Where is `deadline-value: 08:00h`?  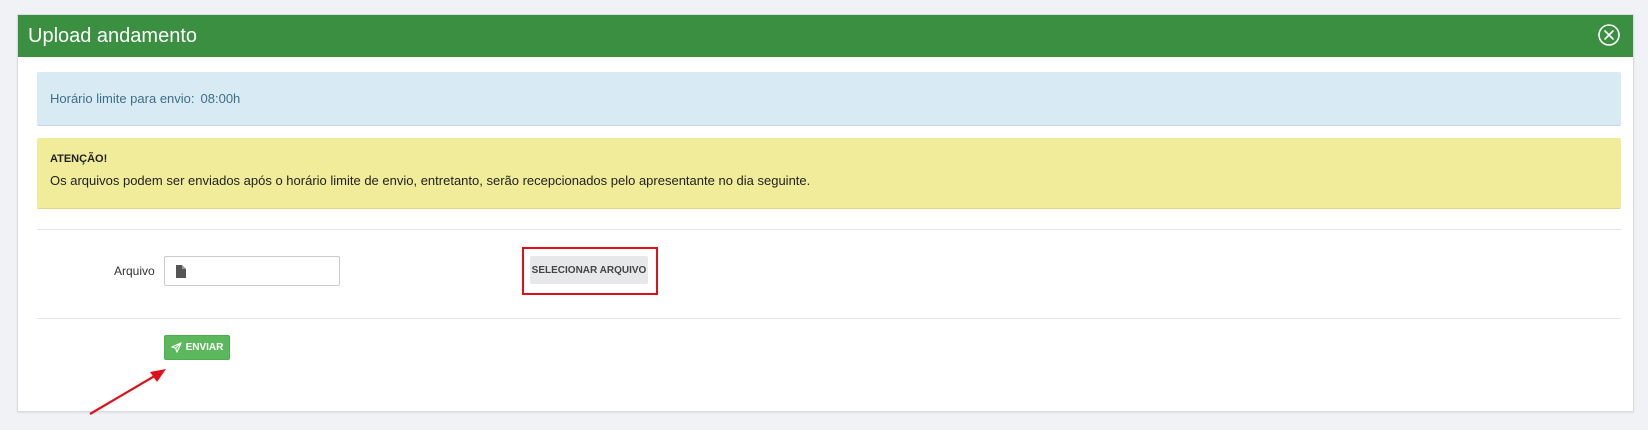
deadline-value: 08:00h is located at coordinates (220, 98).